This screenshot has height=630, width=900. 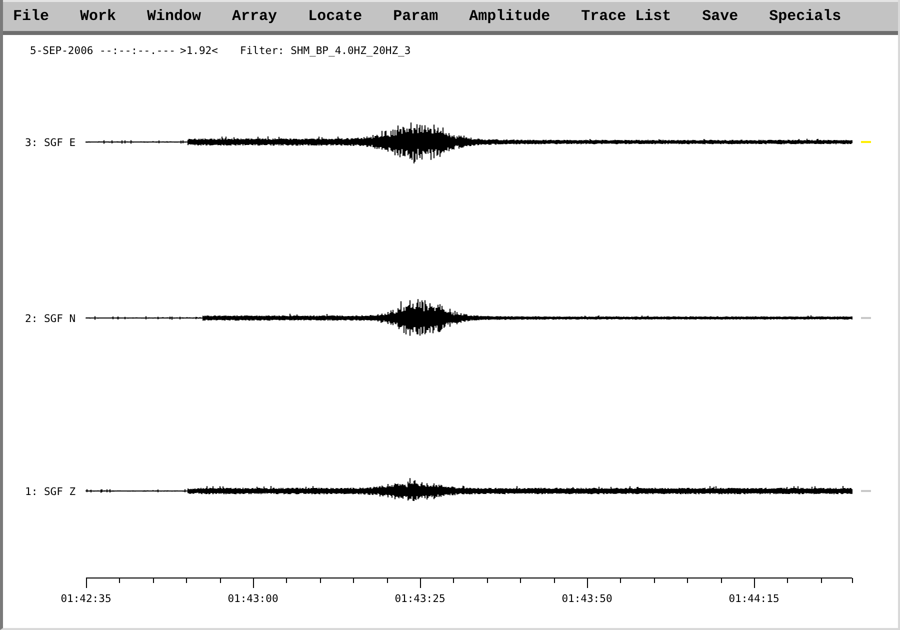 What do you see at coordinates (415, 16) in the screenshot?
I see `menu-item: Param` at bounding box center [415, 16].